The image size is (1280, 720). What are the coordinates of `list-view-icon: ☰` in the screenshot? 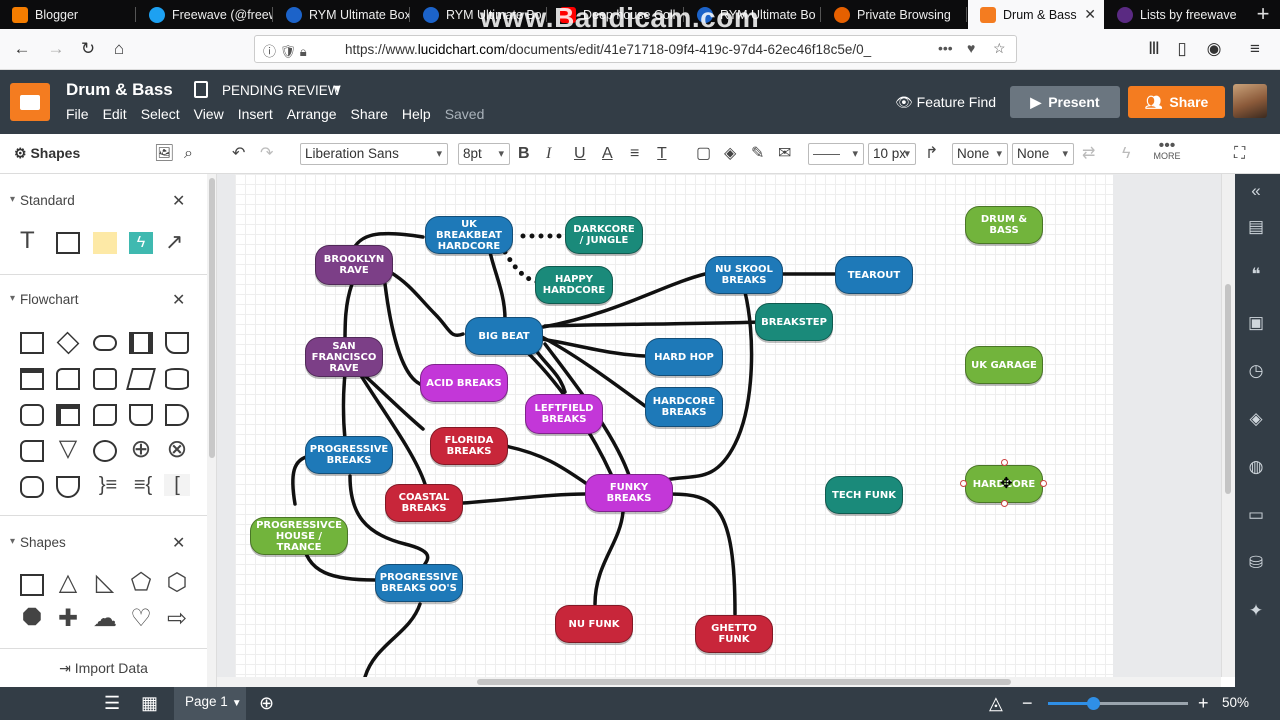 It's located at (112, 703).